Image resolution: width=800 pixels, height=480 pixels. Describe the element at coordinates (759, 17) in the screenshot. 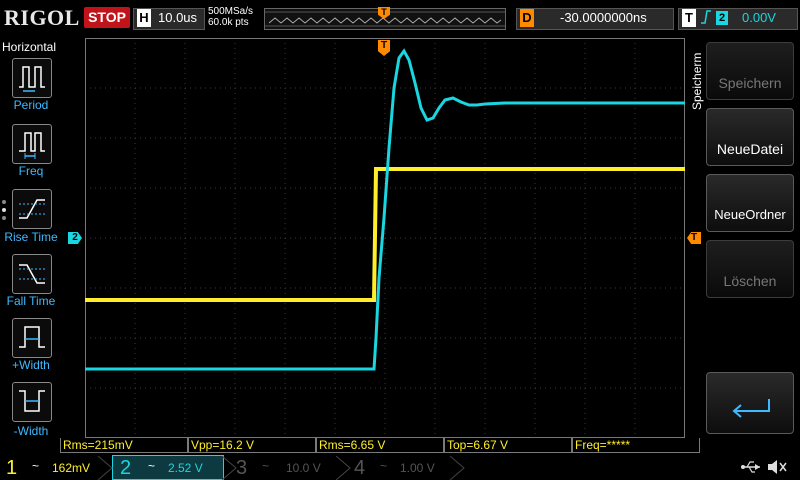

I see `trigger-level: 0.00V` at that location.